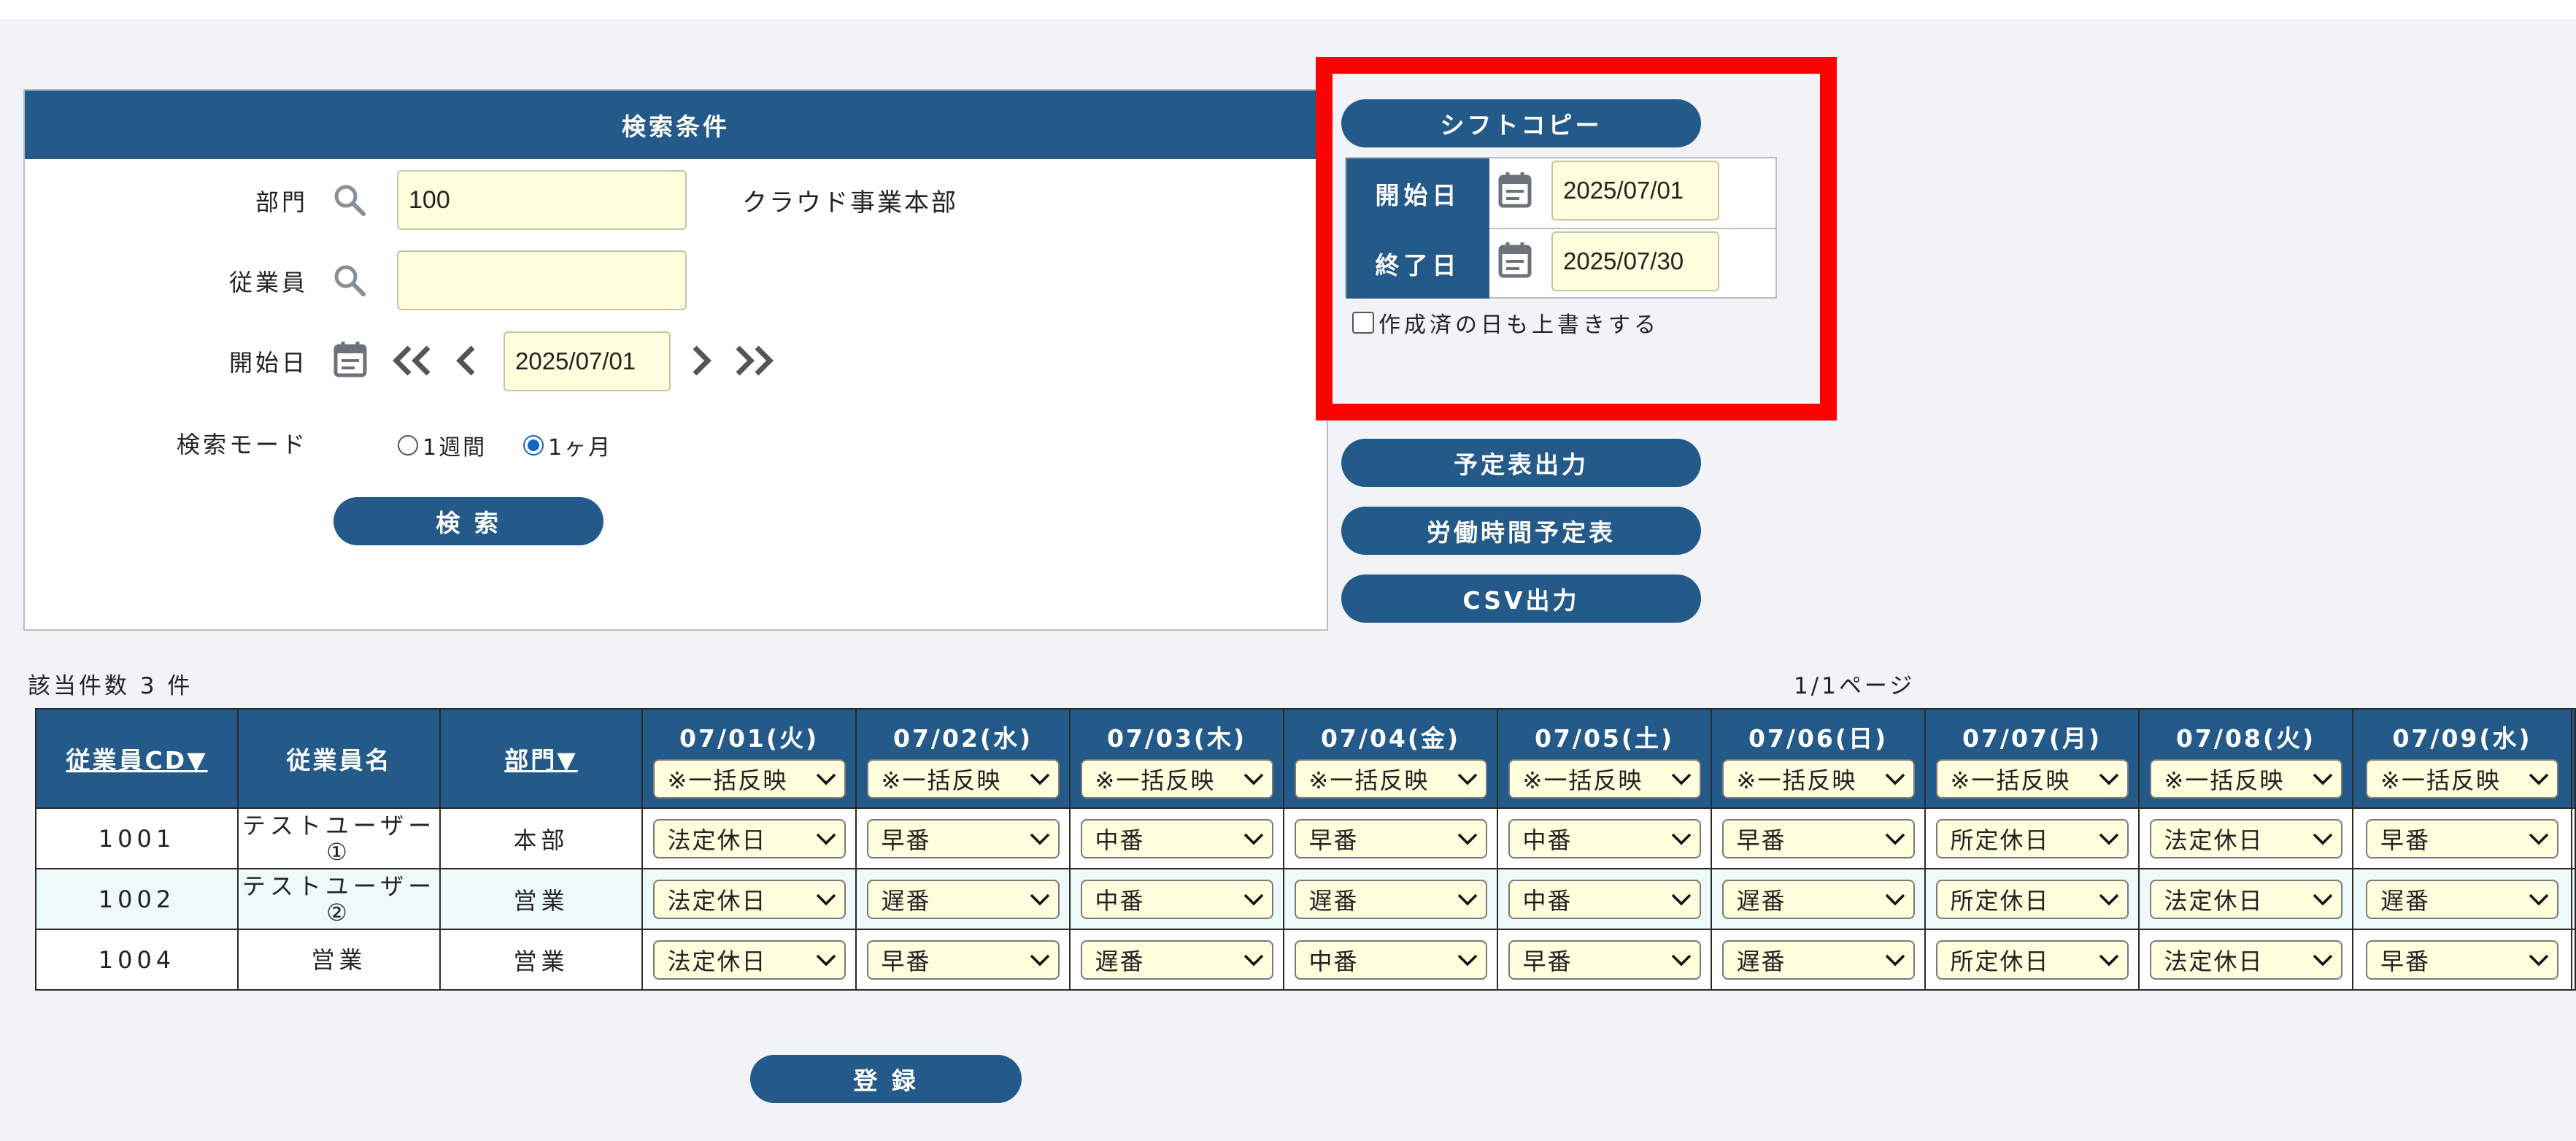 This screenshot has width=2576, height=1141. What do you see at coordinates (137, 758) in the screenshot?
I see `header-emp-cd: 従業員CD▼` at bounding box center [137, 758].